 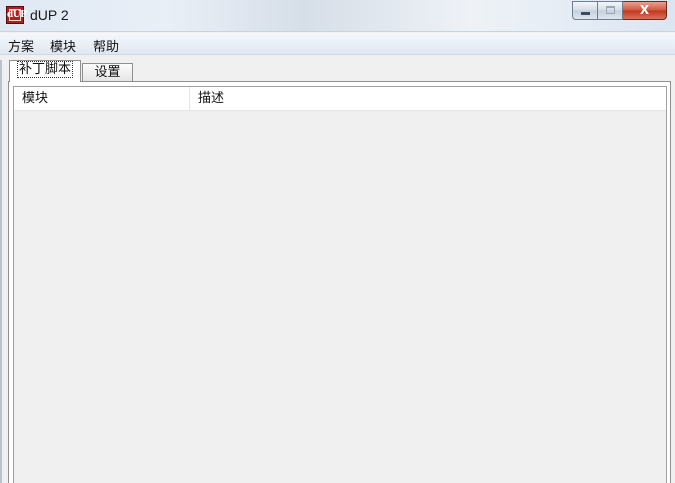 What do you see at coordinates (337, 16) in the screenshot?
I see `title-bar: dUP dUP 2 X` at bounding box center [337, 16].